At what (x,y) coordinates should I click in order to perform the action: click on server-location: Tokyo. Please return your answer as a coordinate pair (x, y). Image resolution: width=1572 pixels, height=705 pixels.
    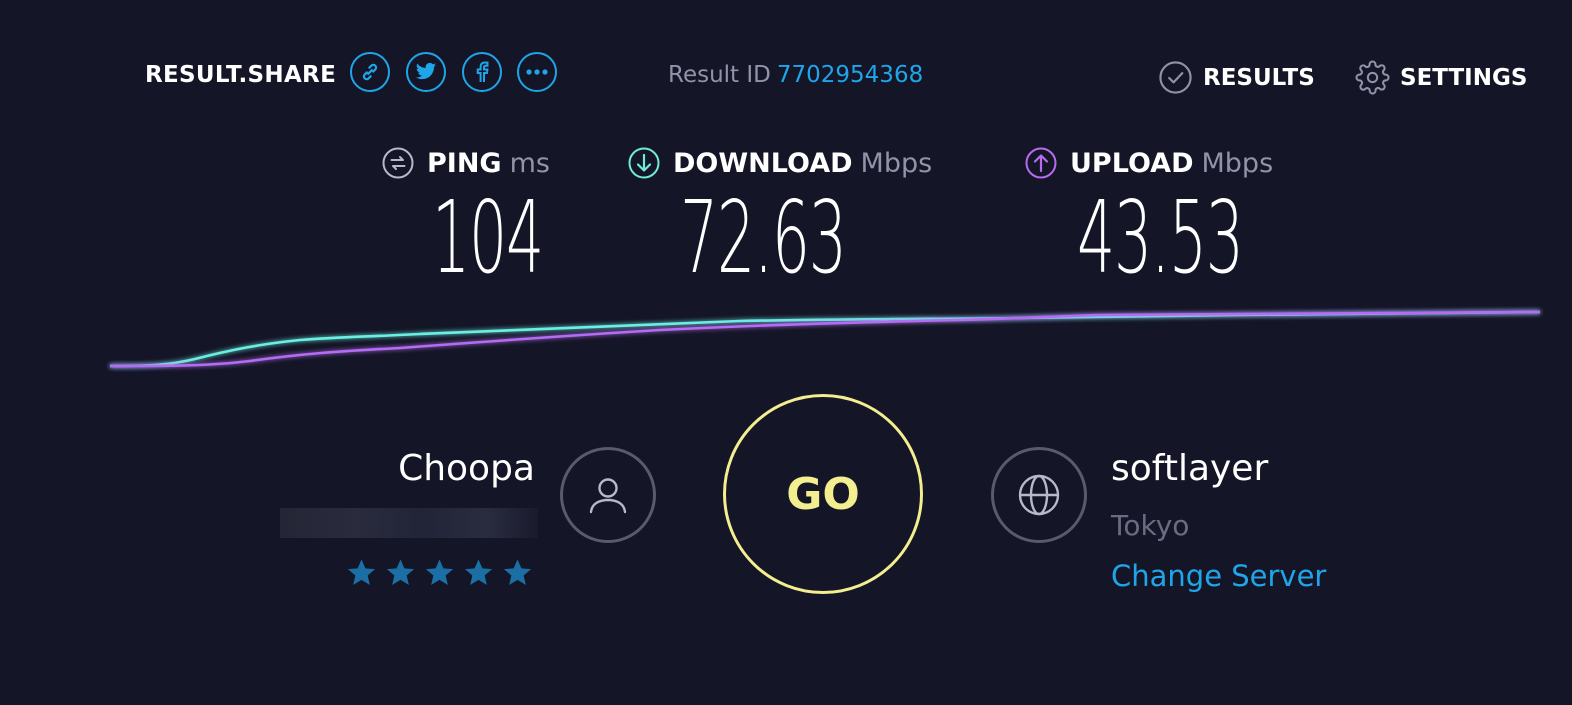
    Looking at the image, I should click on (1150, 525).